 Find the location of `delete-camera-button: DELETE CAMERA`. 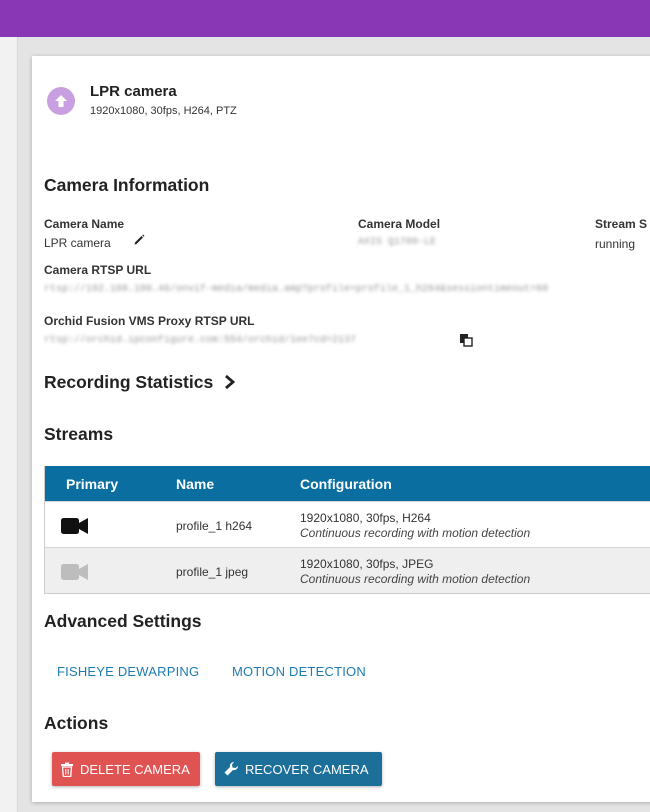

delete-camera-button: DELETE CAMERA is located at coordinates (126, 769).